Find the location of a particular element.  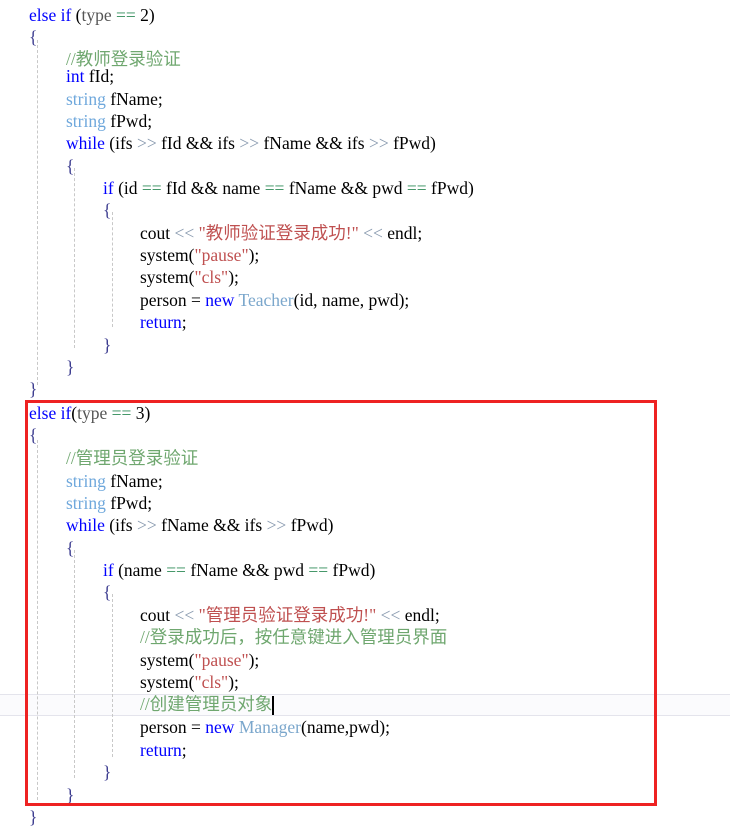

code-line-content: person = new Manager(name,pwd); is located at coordinates (195, 727).